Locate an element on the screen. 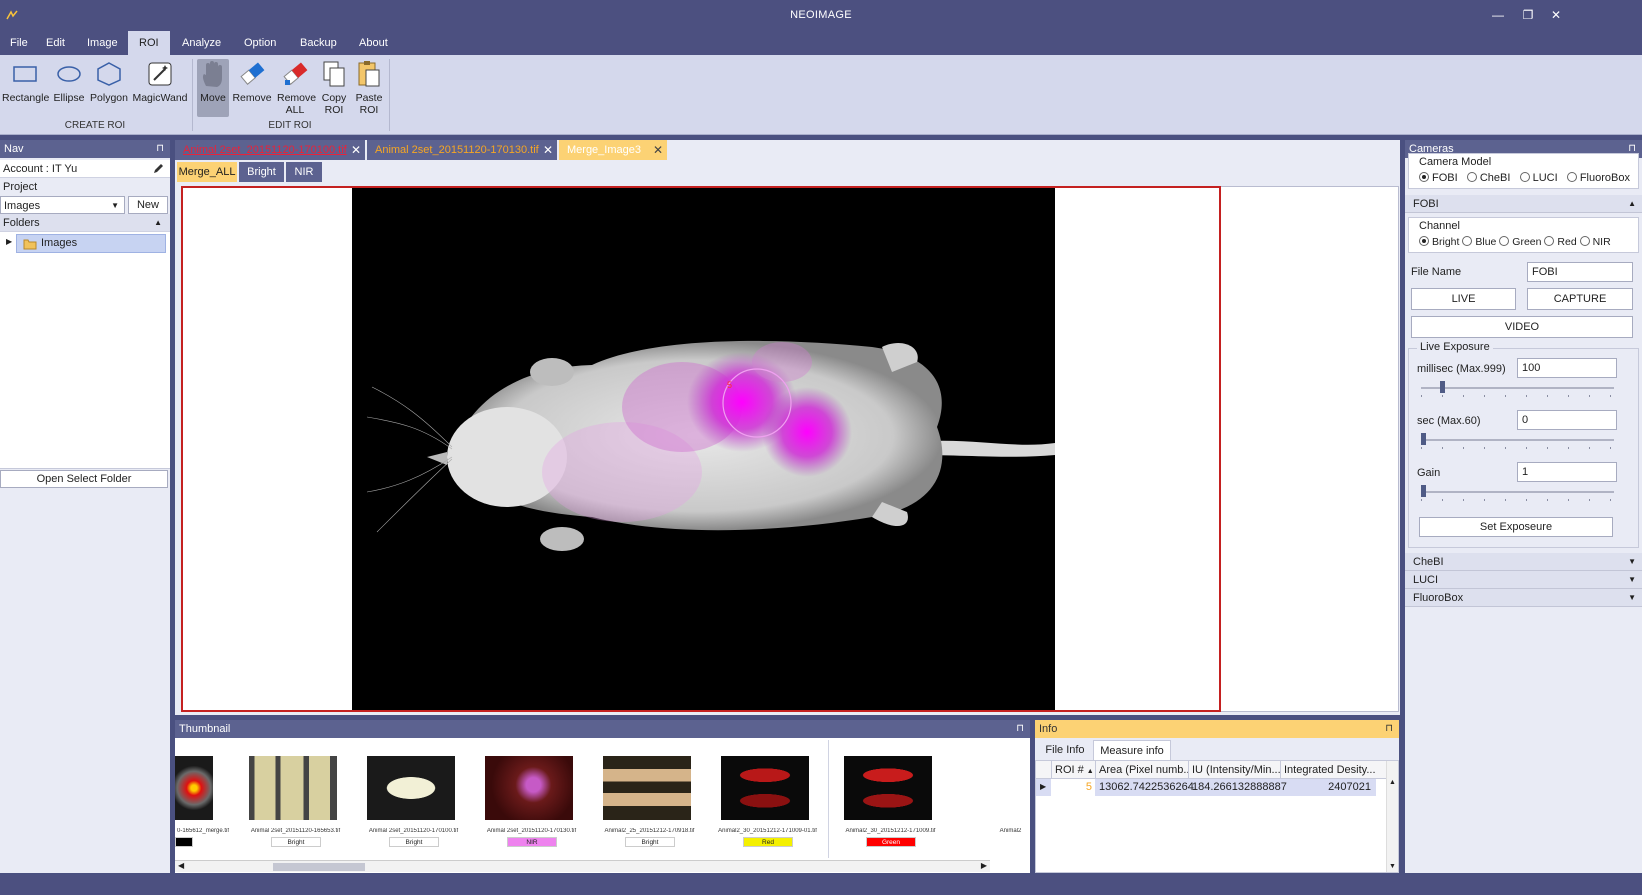  col-roi-label: ROI # is located at coordinates (1069, 770).